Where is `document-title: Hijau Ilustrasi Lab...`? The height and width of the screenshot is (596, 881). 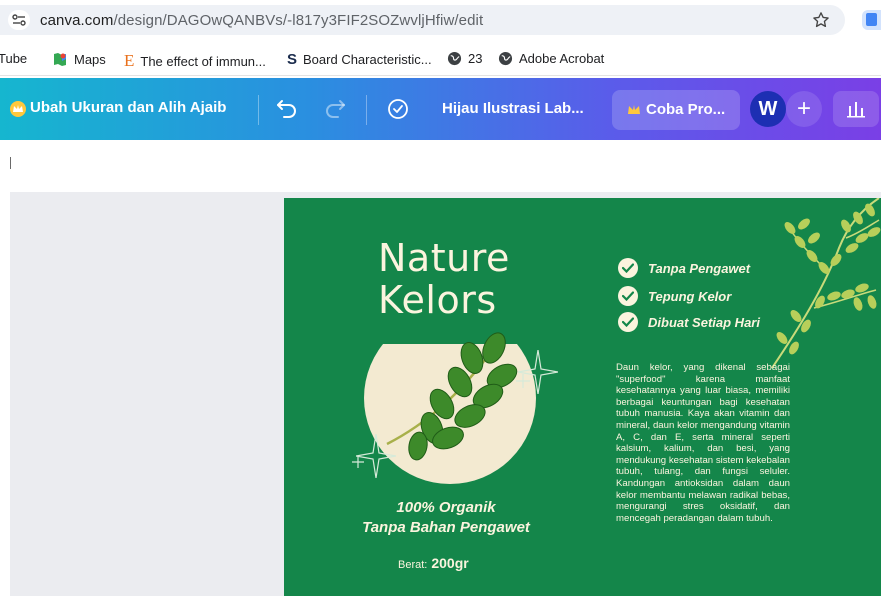 document-title: Hijau Ilustrasi Lab... is located at coordinates (513, 108).